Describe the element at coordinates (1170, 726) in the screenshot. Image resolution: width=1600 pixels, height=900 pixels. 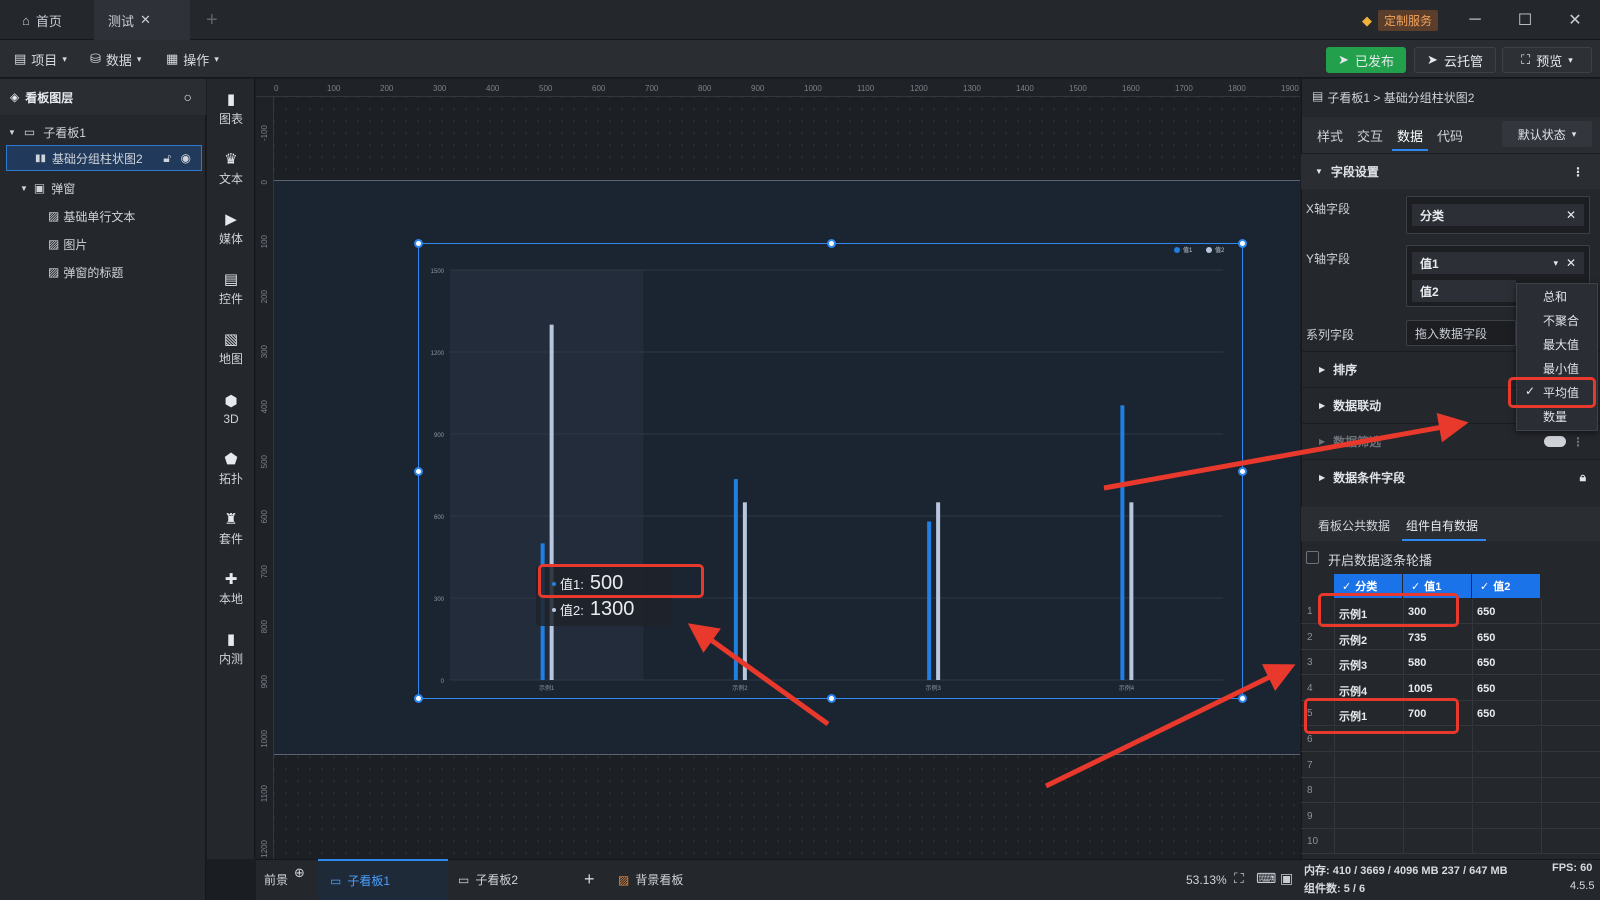
I see `arrow-to-table` at that location.